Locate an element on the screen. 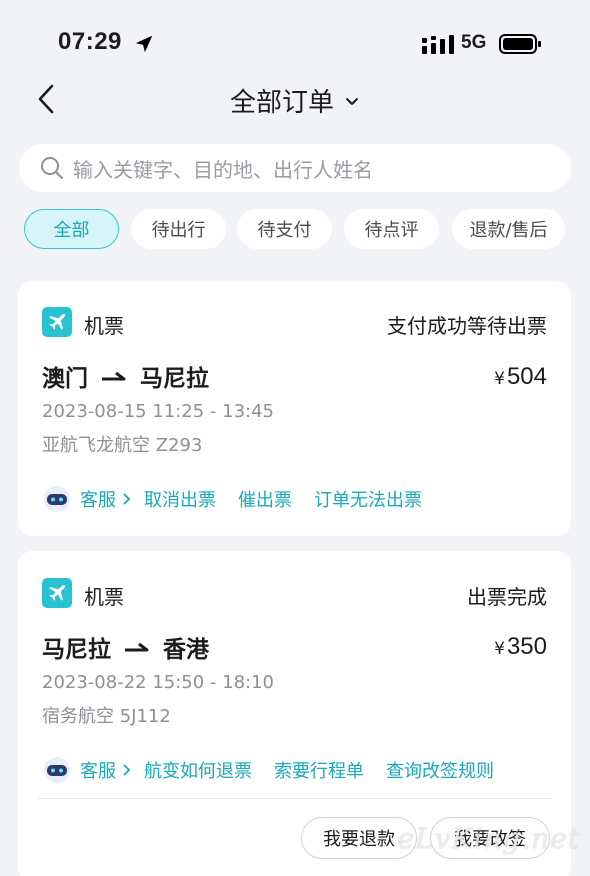 Image resolution: width=590 pixels, height=876 pixels. cannot-ticket-link: 订单无法出票 is located at coordinates (368, 499).